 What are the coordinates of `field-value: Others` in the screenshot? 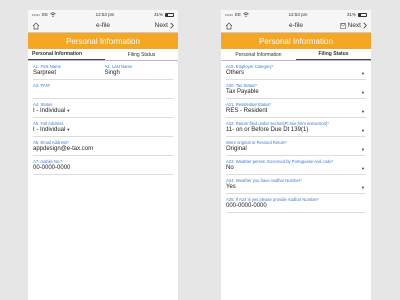 It's located at (235, 73).